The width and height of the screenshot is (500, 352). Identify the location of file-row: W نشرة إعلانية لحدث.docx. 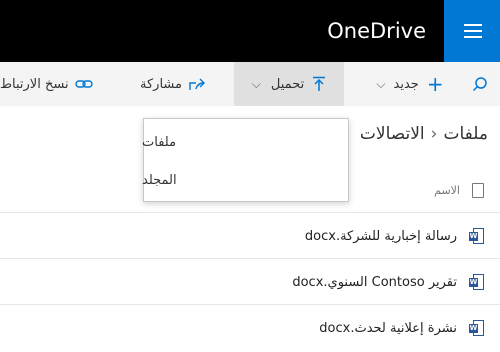
(250, 327).